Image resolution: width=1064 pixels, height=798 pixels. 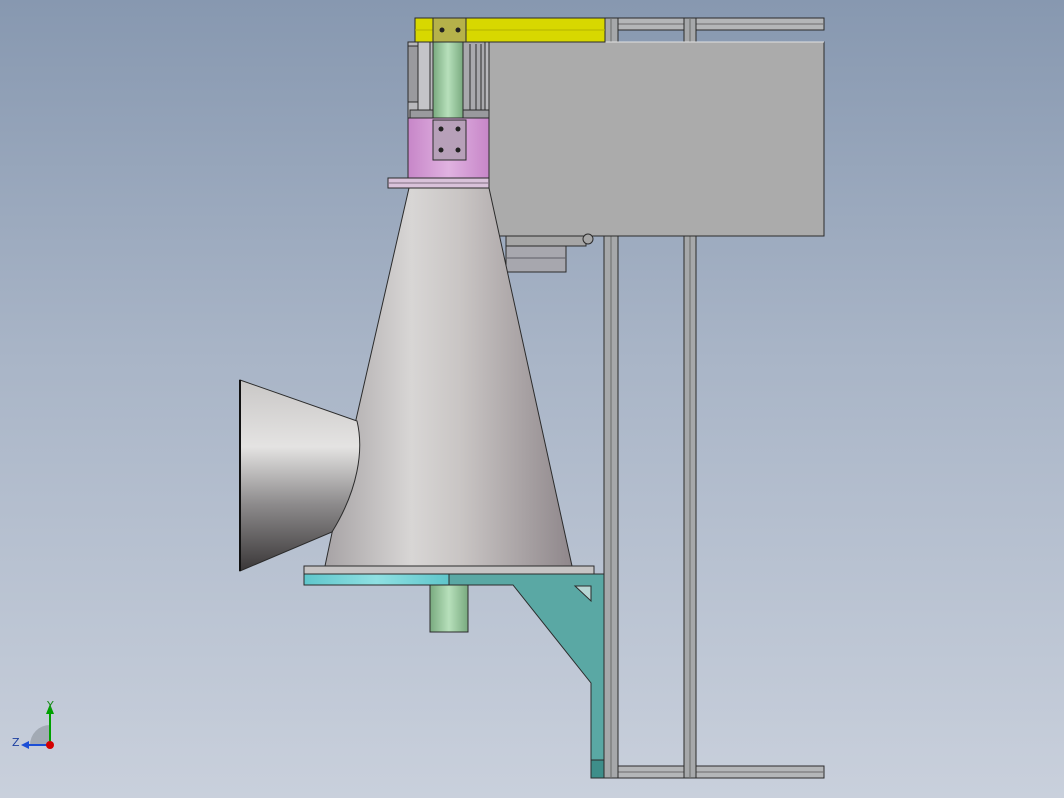 I want to click on base-plate, so click(x=376, y=579).